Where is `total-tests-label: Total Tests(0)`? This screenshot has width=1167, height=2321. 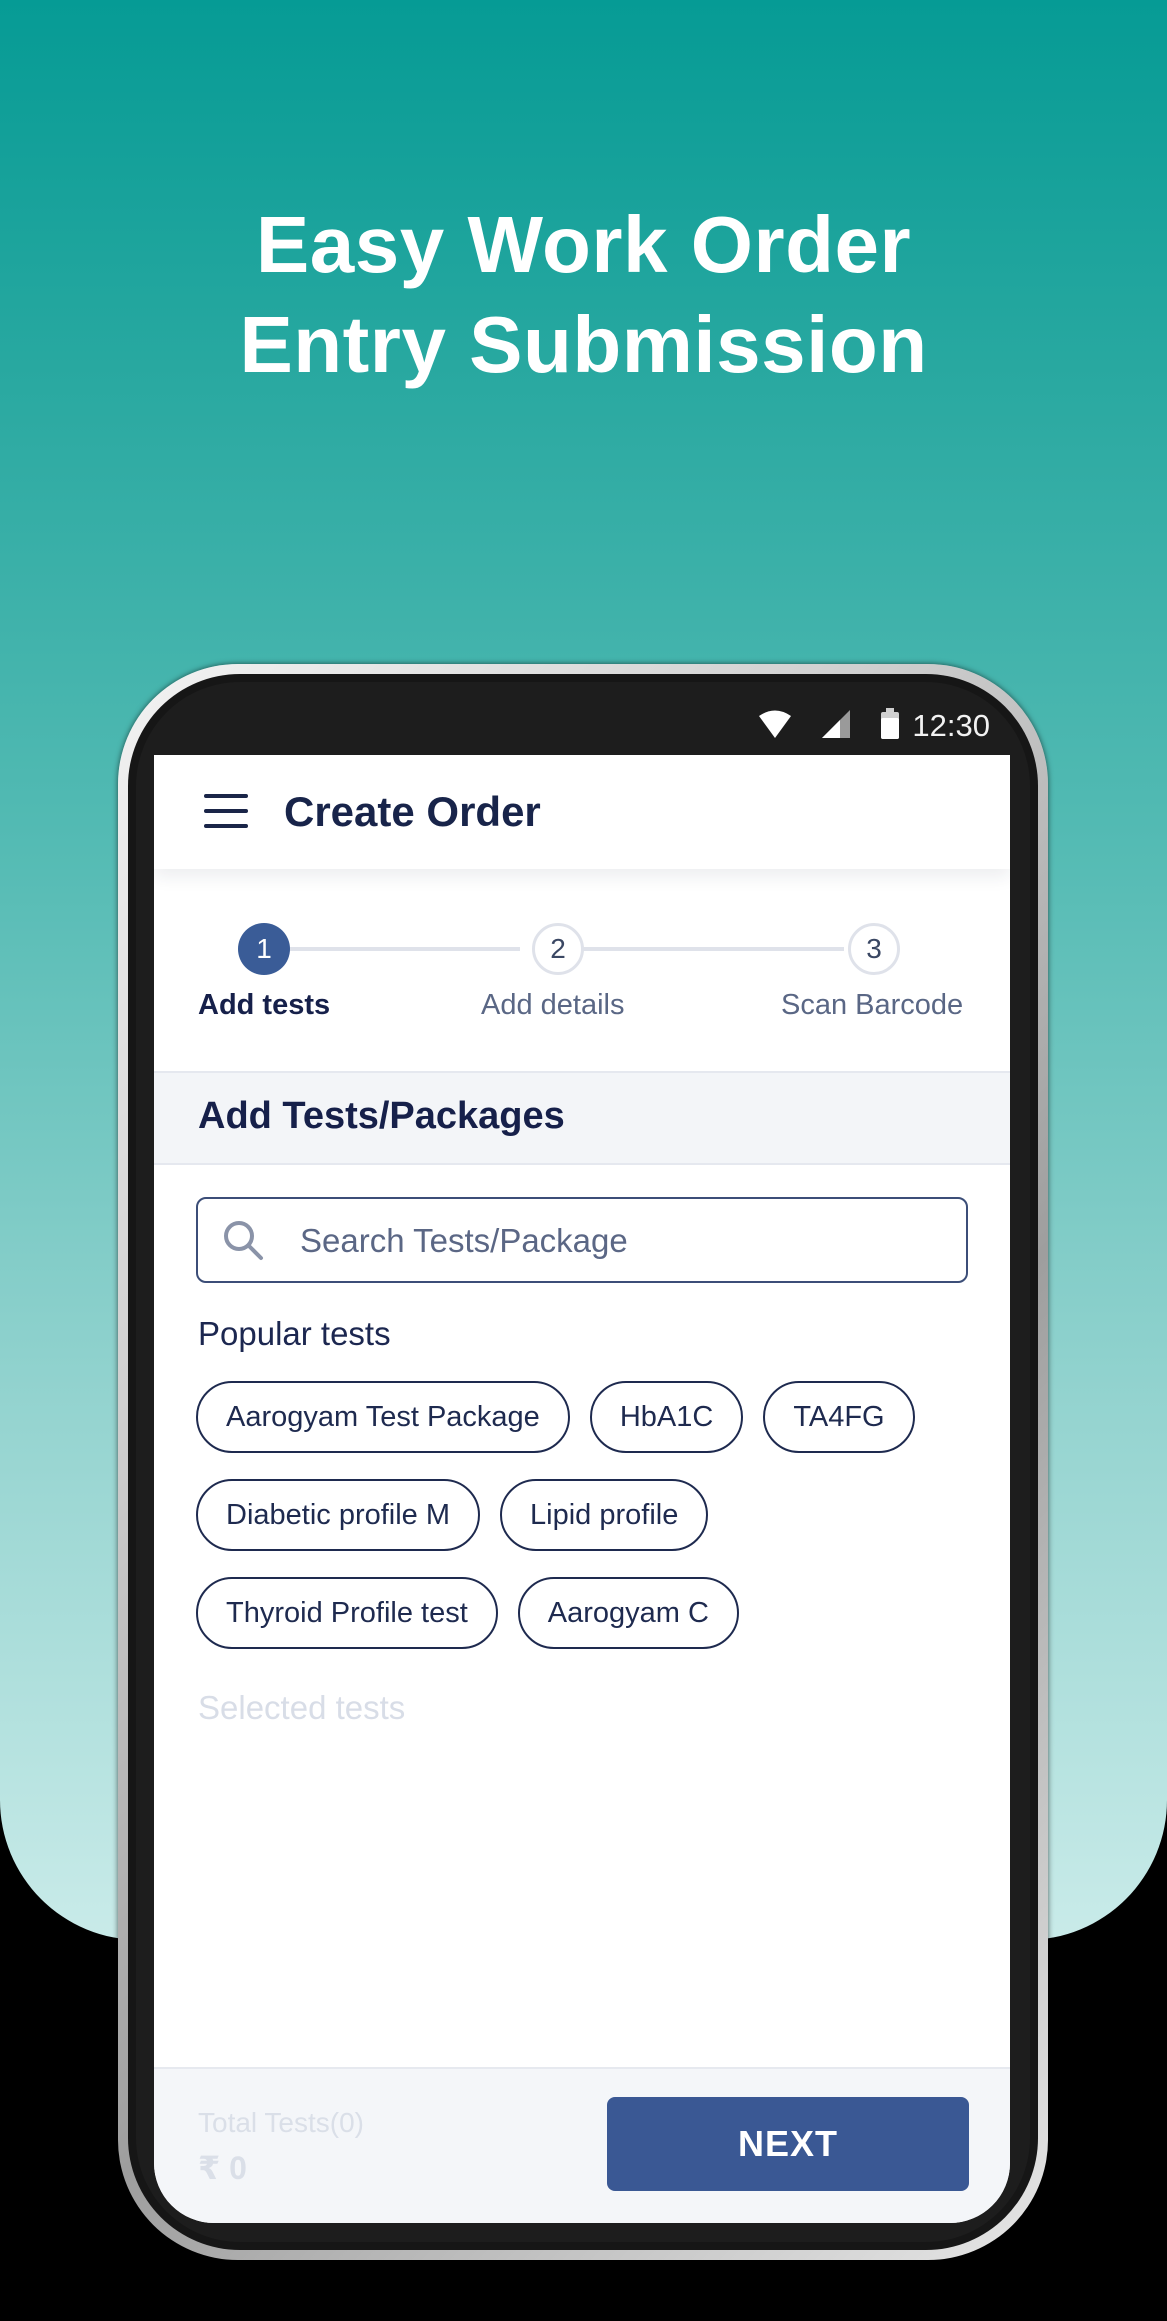
total-tests-label: Total Tests(0) is located at coordinates (281, 2122).